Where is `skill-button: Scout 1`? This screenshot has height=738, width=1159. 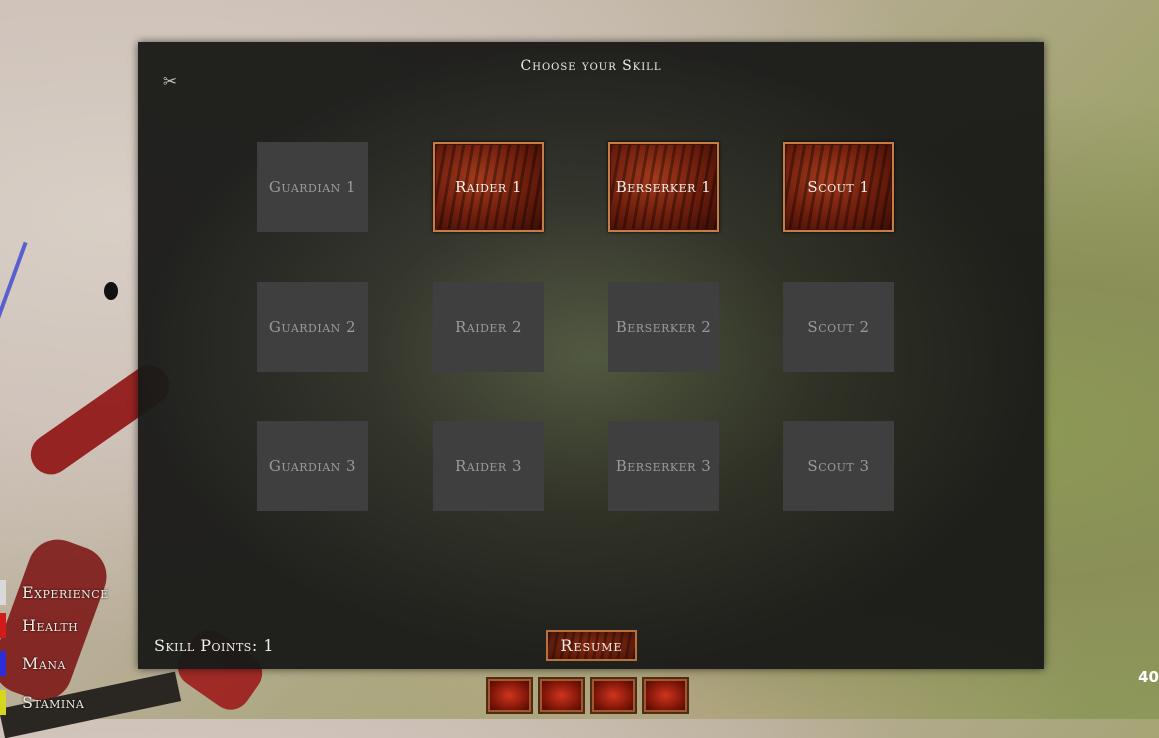
skill-button: Scout 1 is located at coordinates (838, 187).